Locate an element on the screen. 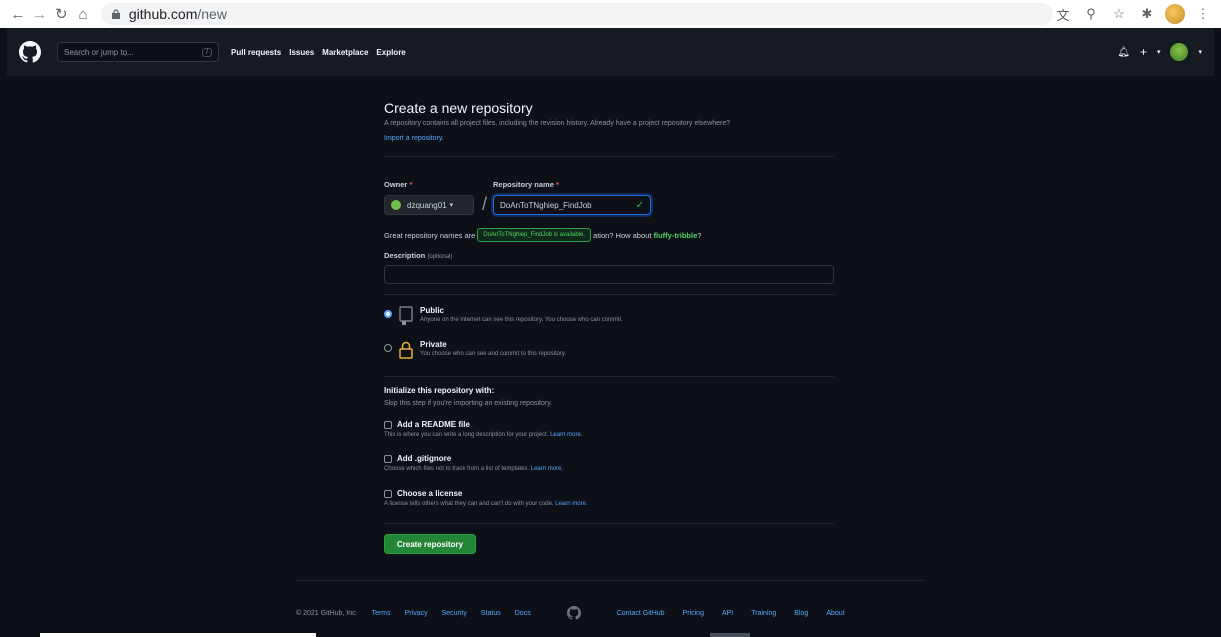  private-title: Private is located at coordinates (433, 344).